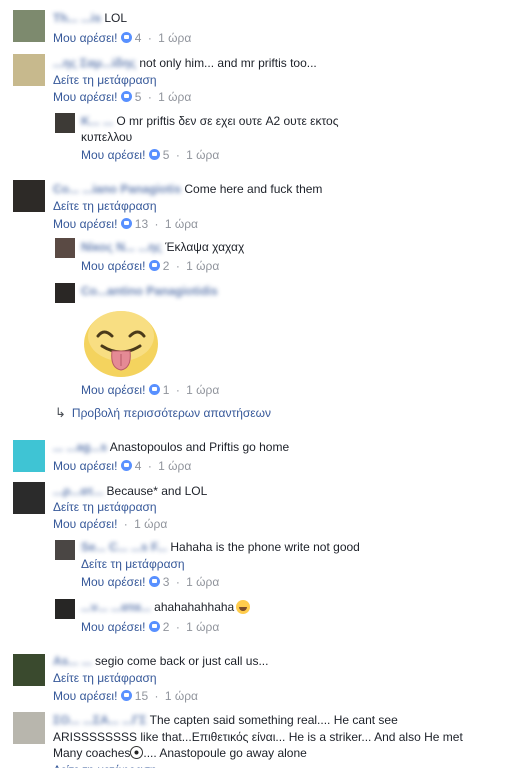 The image size is (514, 768). I want to click on comment-author: ...ης Σαμ...ίδης, so click(94, 63).